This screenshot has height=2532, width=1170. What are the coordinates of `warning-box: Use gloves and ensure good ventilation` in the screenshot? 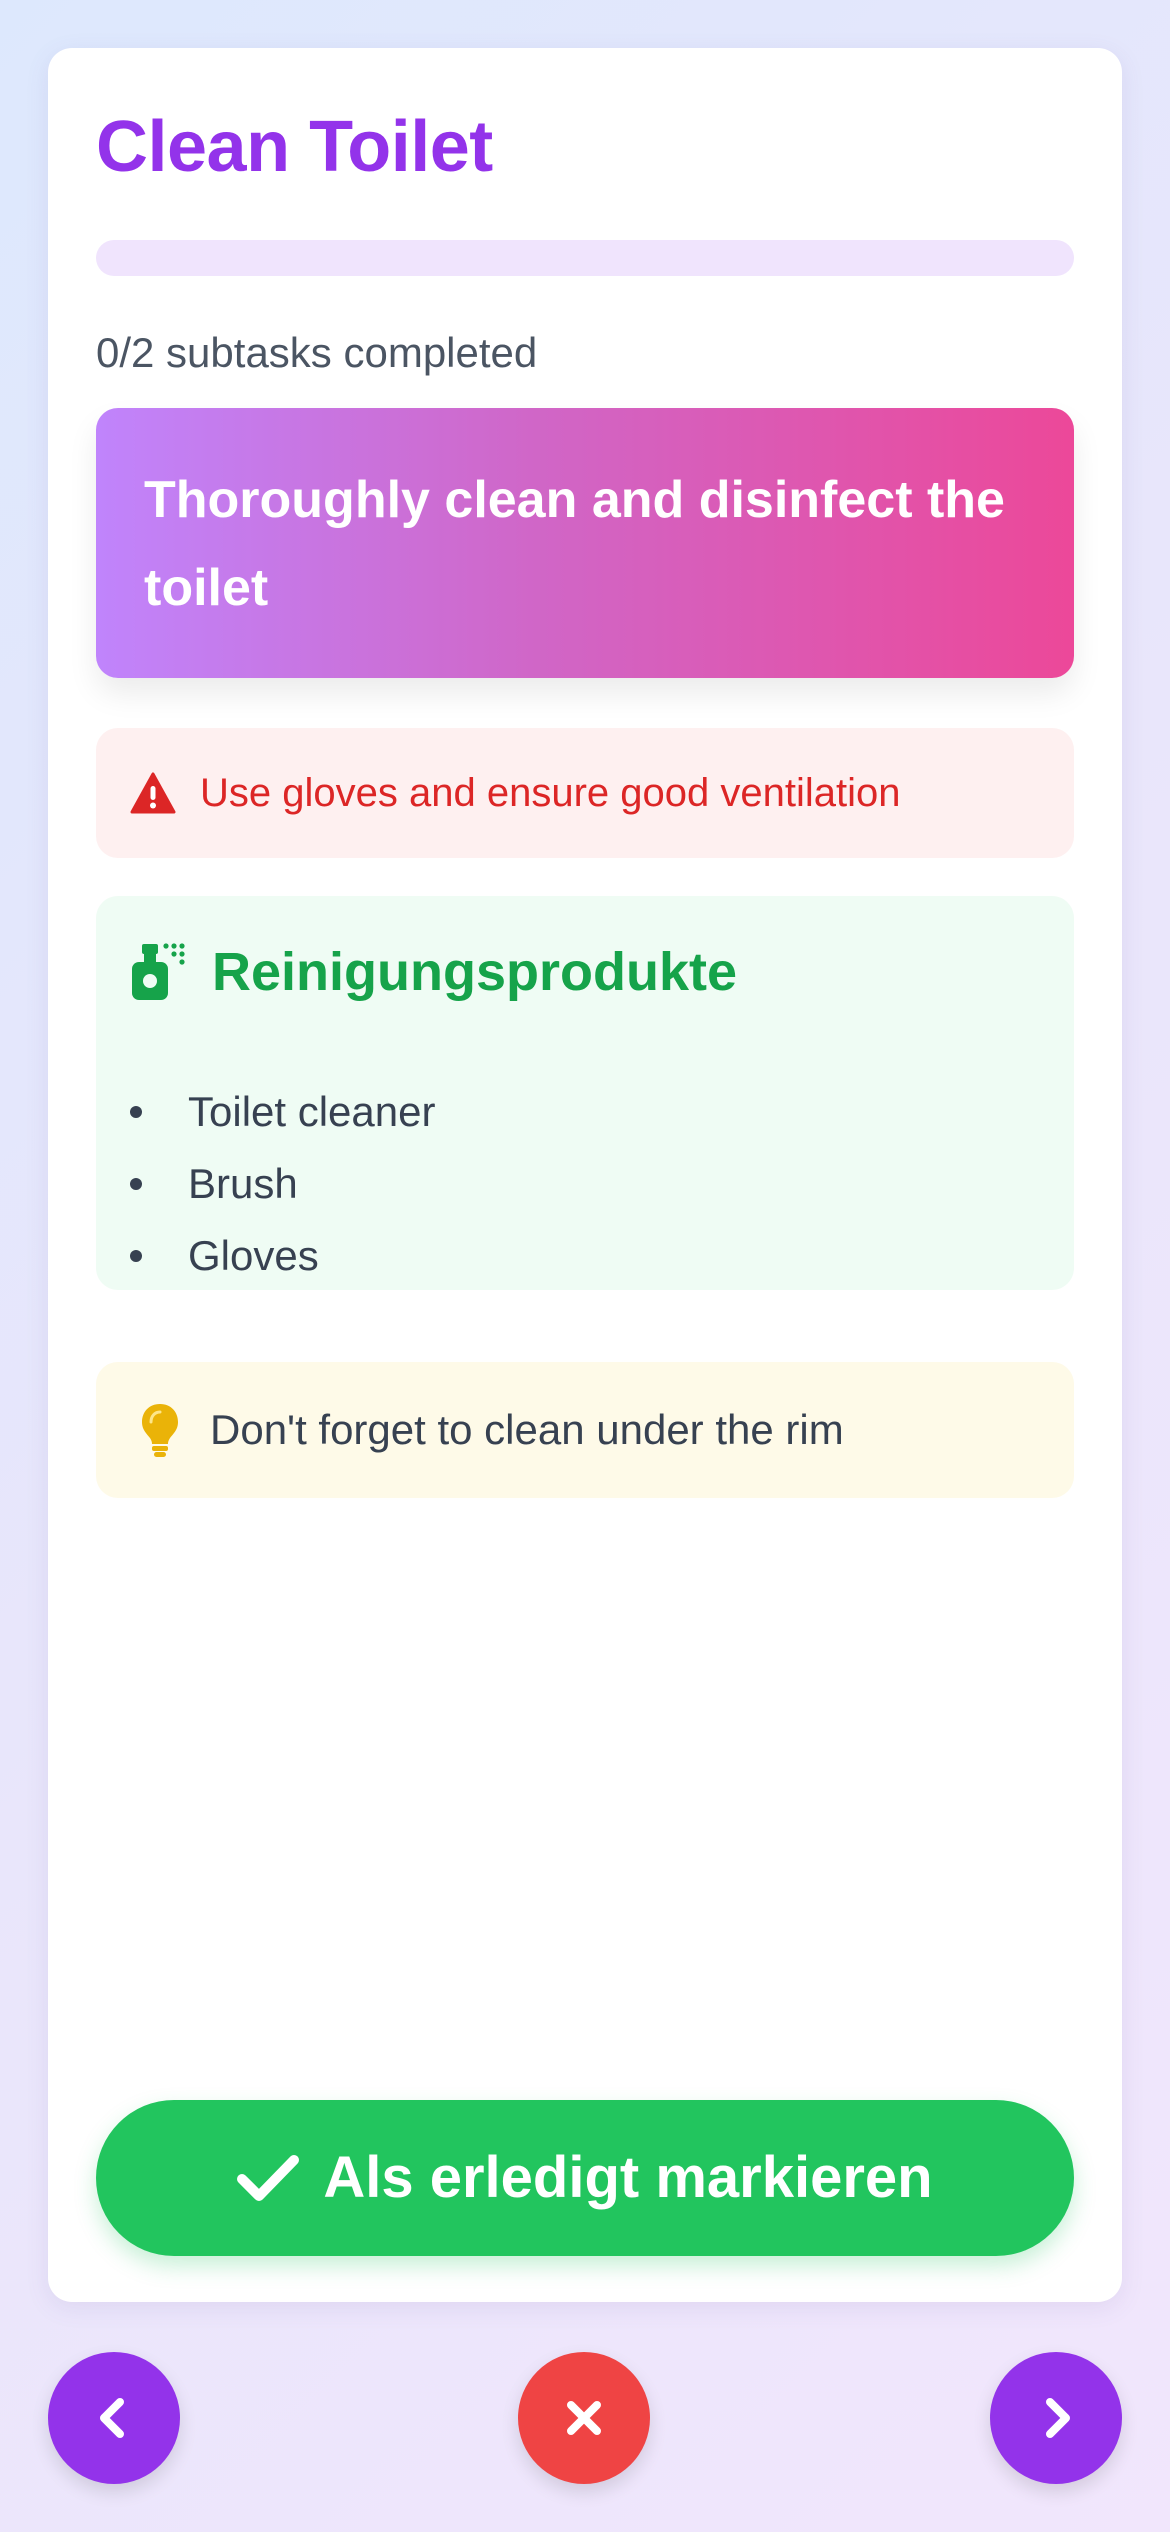 It's located at (585, 793).